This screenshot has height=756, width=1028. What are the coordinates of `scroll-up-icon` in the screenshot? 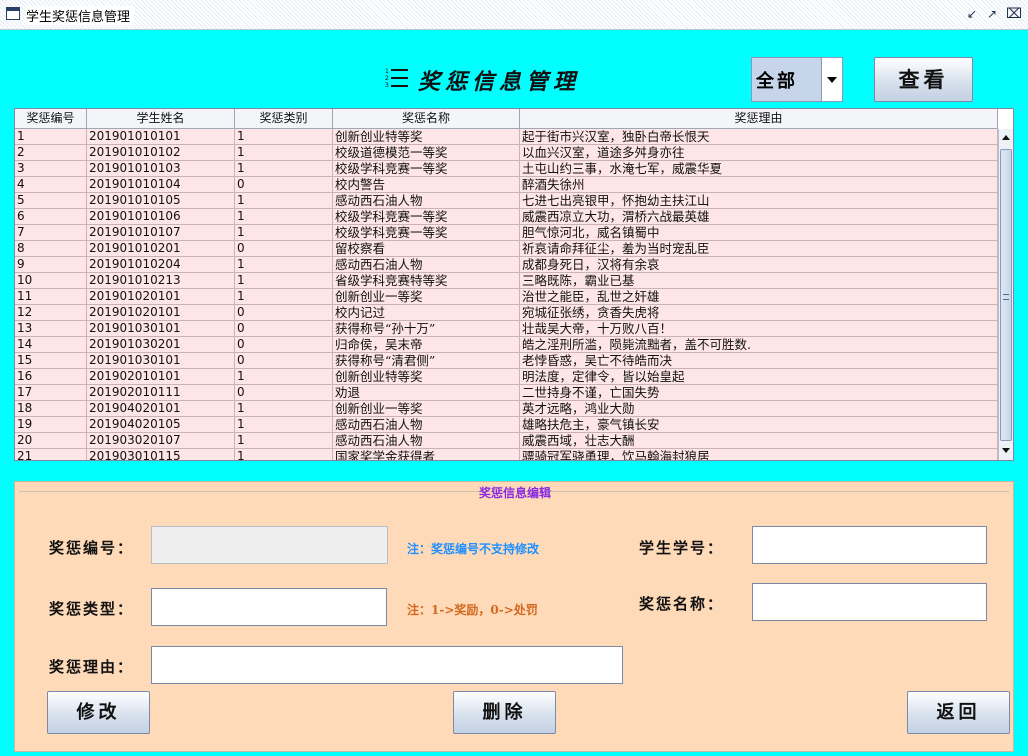 It's located at (1006, 138).